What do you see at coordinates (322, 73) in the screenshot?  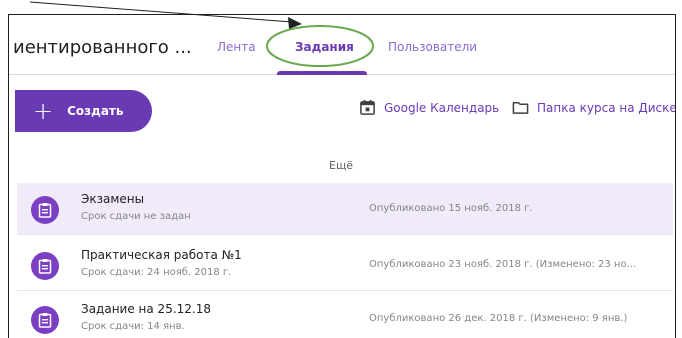 I see `active-tab-indicator` at bounding box center [322, 73].